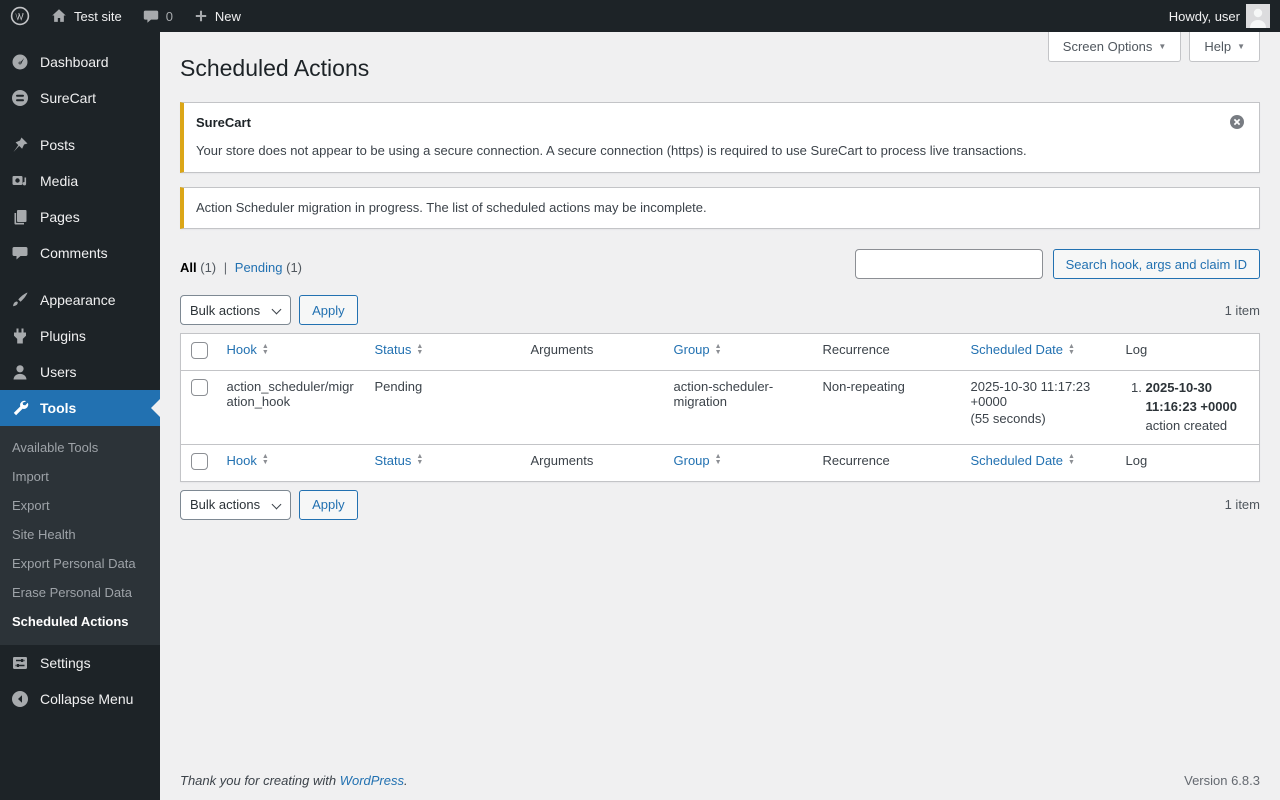 The image size is (1280, 800). Describe the element at coordinates (155, 408) in the screenshot. I see `current-menu-arrow` at that location.